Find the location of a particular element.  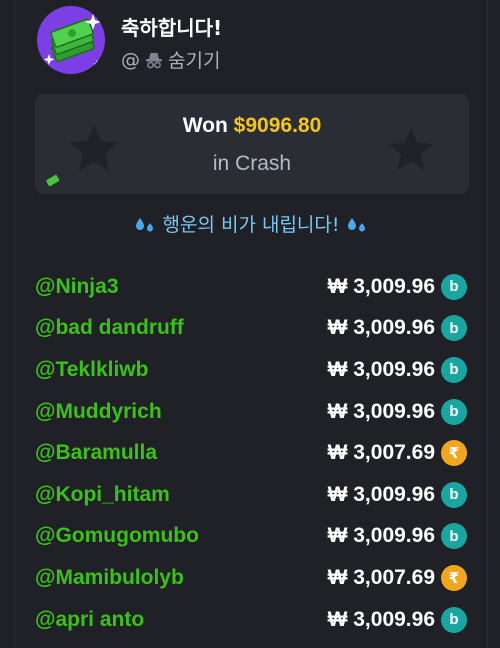

hidden-user-line: @ 숨기기 is located at coordinates (170, 59).